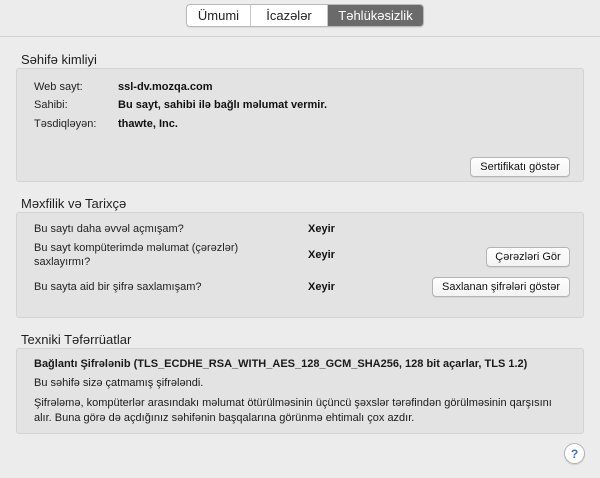 Image resolution: width=600 pixels, height=478 pixels. I want to click on owner-label: Sahibi:, so click(51, 105).